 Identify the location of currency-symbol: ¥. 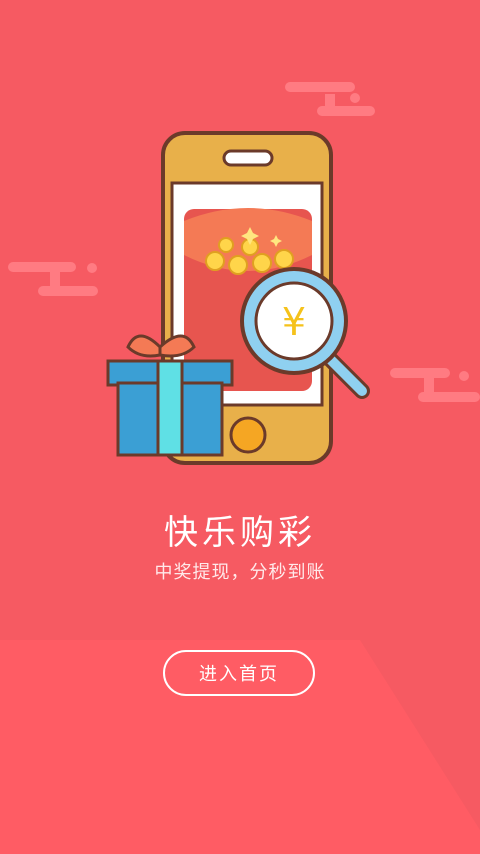
(294, 322).